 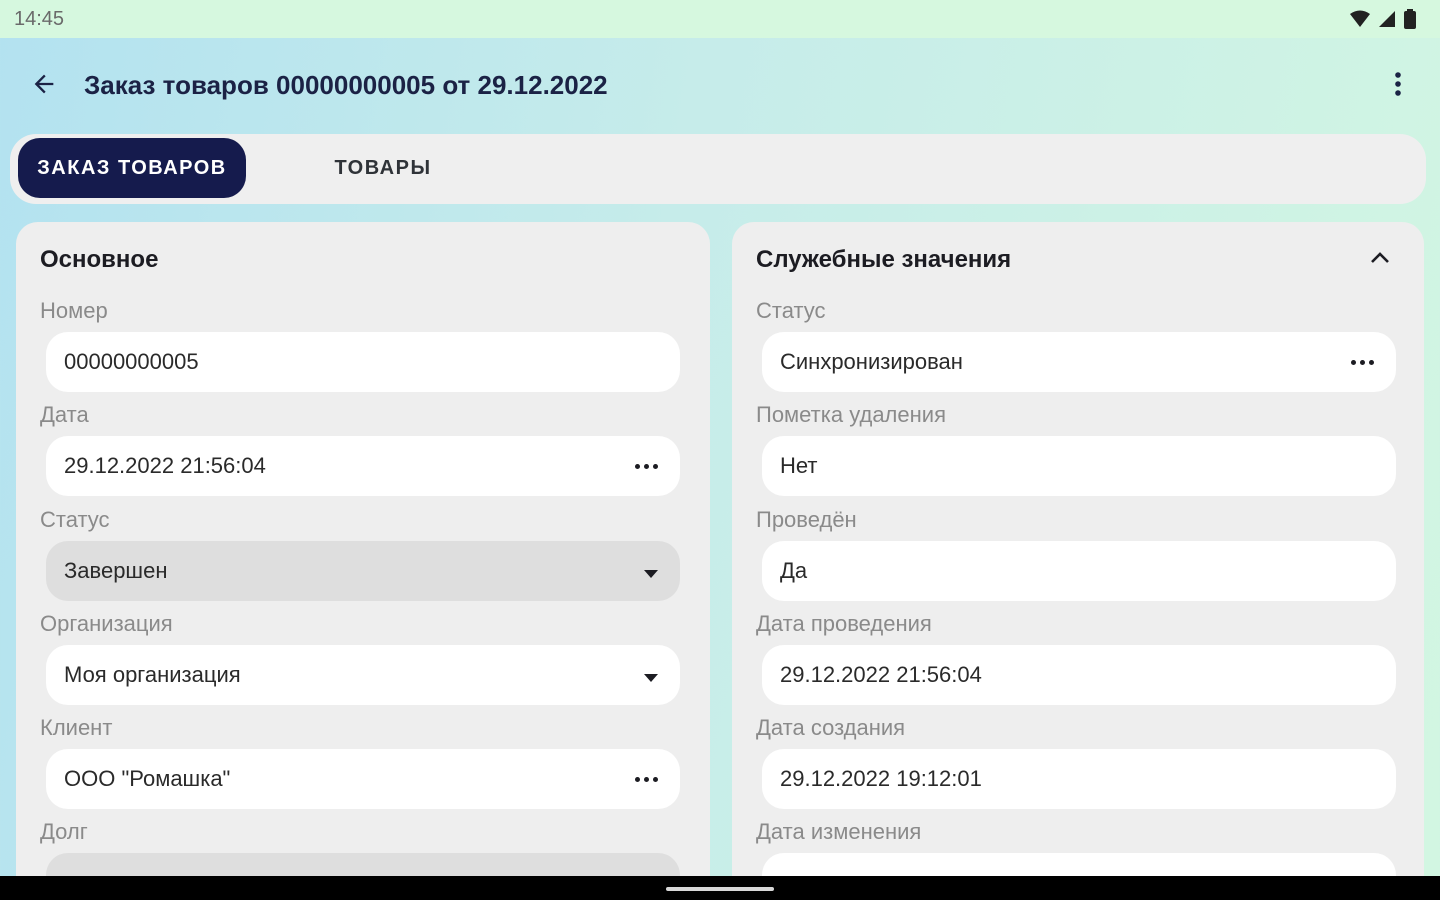 What do you see at coordinates (720, 86) in the screenshot?
I see `app-bar: Заказ товаров 00000000005 от 29.12.2022` at bounding box center [720, 86].